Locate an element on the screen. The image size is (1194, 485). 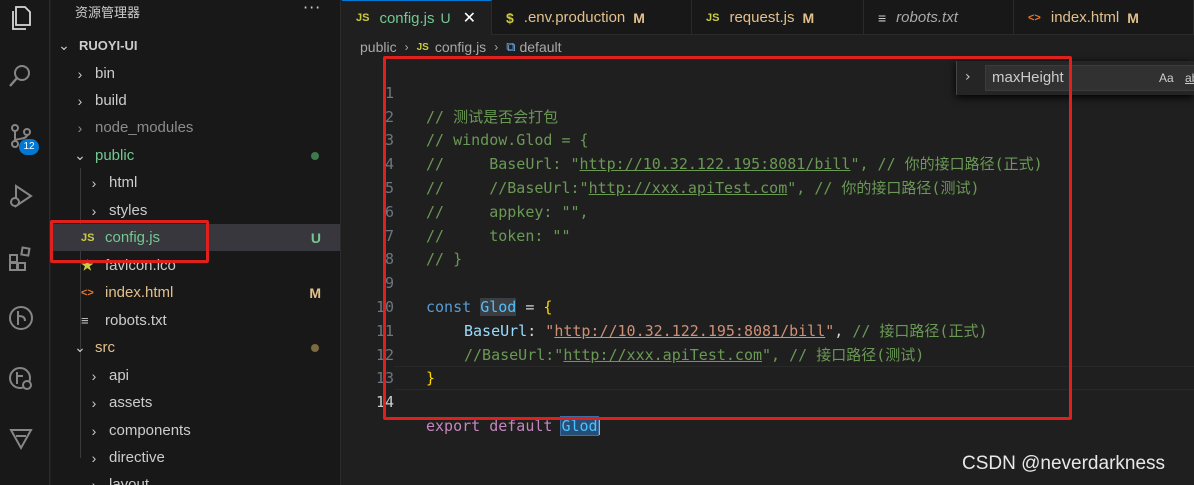
breadcrumb-file: config.js is located at coordinates (460, 47).